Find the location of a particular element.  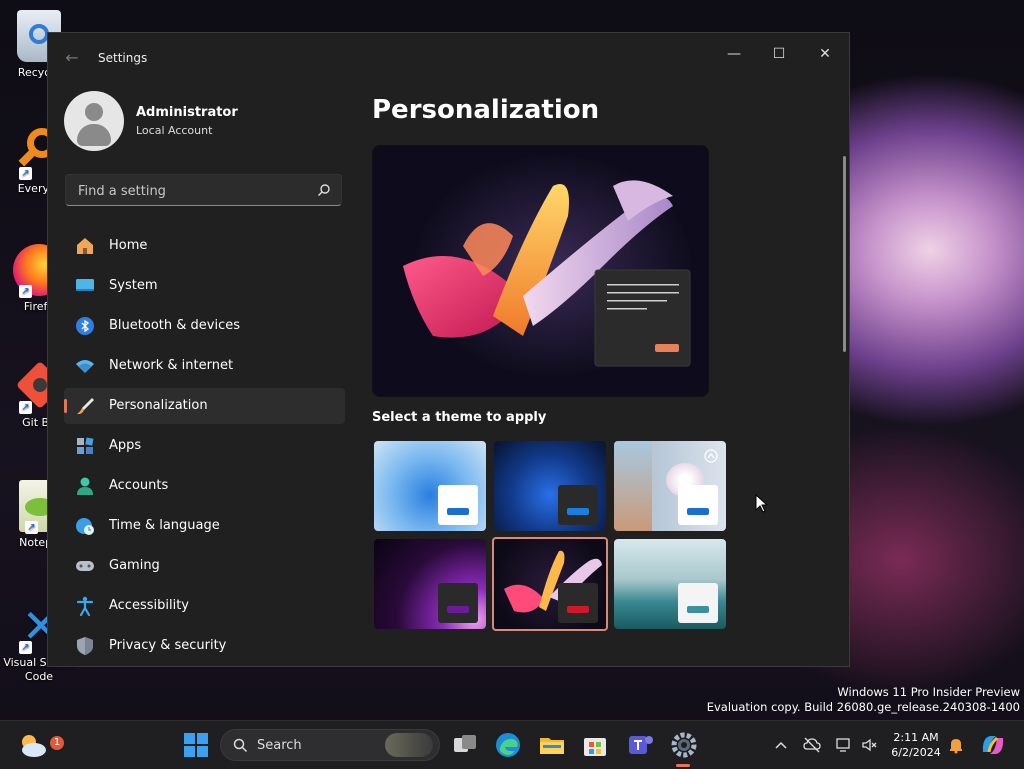

tray-notifications is located at coordinates (956, 745).